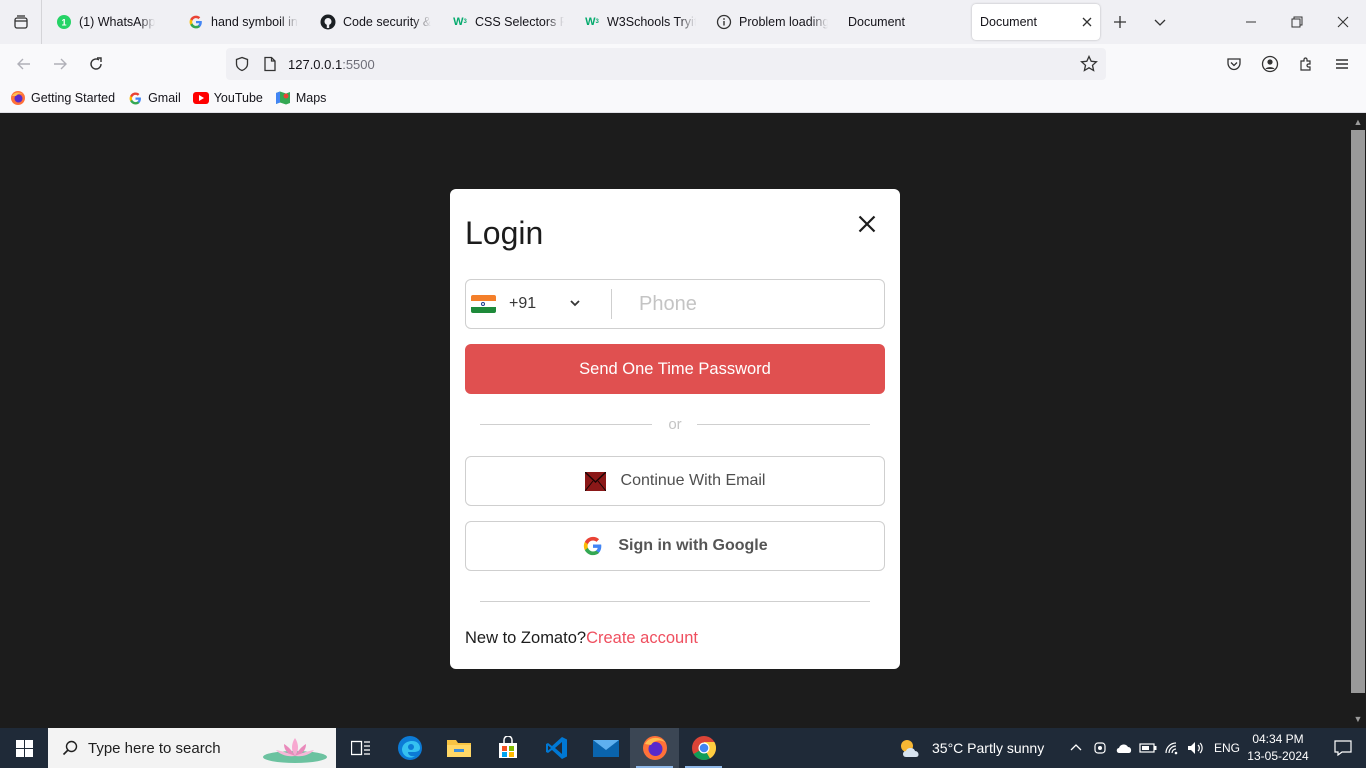  I want to click on tab-list-icon, so click(20, 22).